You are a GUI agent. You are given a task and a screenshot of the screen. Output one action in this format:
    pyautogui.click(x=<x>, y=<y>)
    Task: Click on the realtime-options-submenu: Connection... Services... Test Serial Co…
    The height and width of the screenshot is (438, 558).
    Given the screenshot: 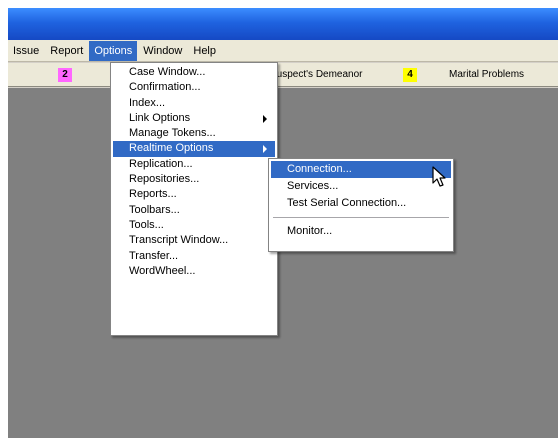 What is the action you would take?
    pyautogui.click(x=361, y=205)
    